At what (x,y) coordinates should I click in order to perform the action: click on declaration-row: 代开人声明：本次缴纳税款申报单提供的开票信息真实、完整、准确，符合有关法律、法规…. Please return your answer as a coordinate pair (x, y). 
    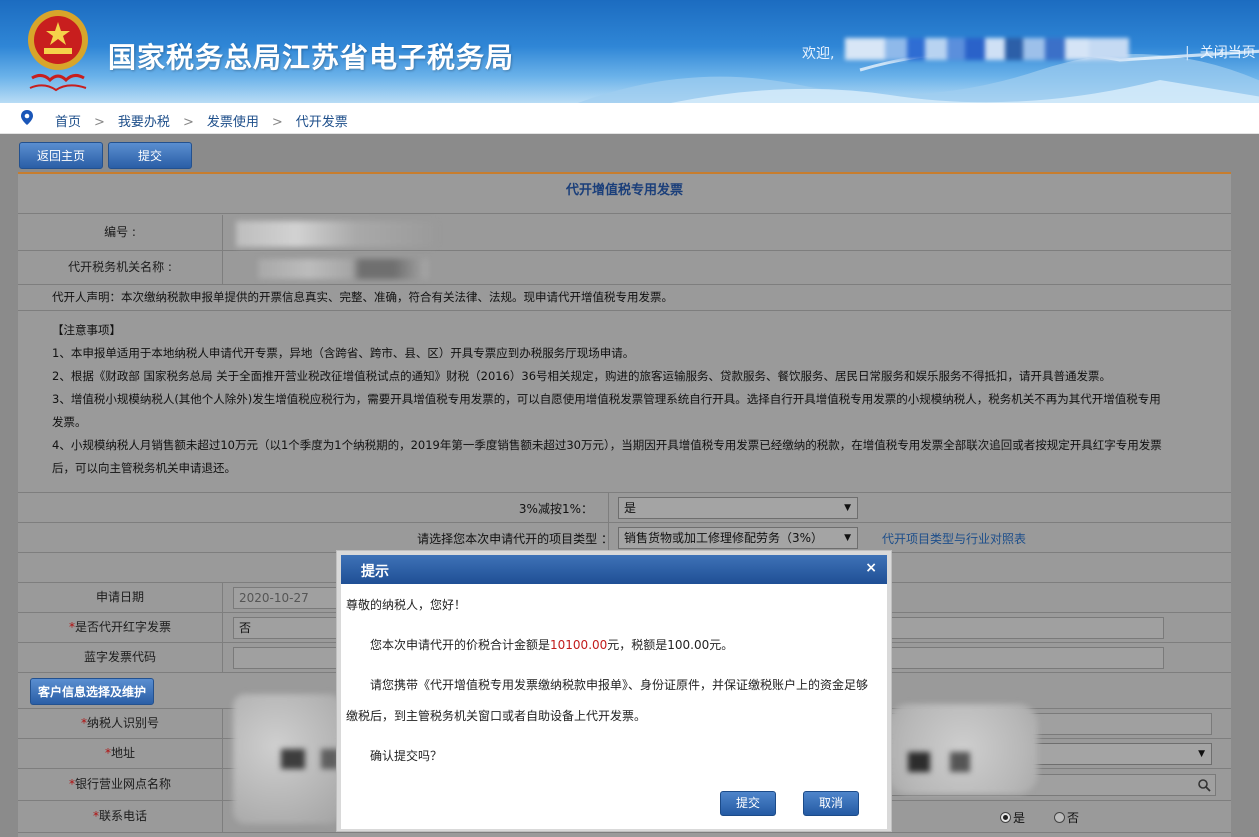
    Looking at the image, I should click on (624, 298).